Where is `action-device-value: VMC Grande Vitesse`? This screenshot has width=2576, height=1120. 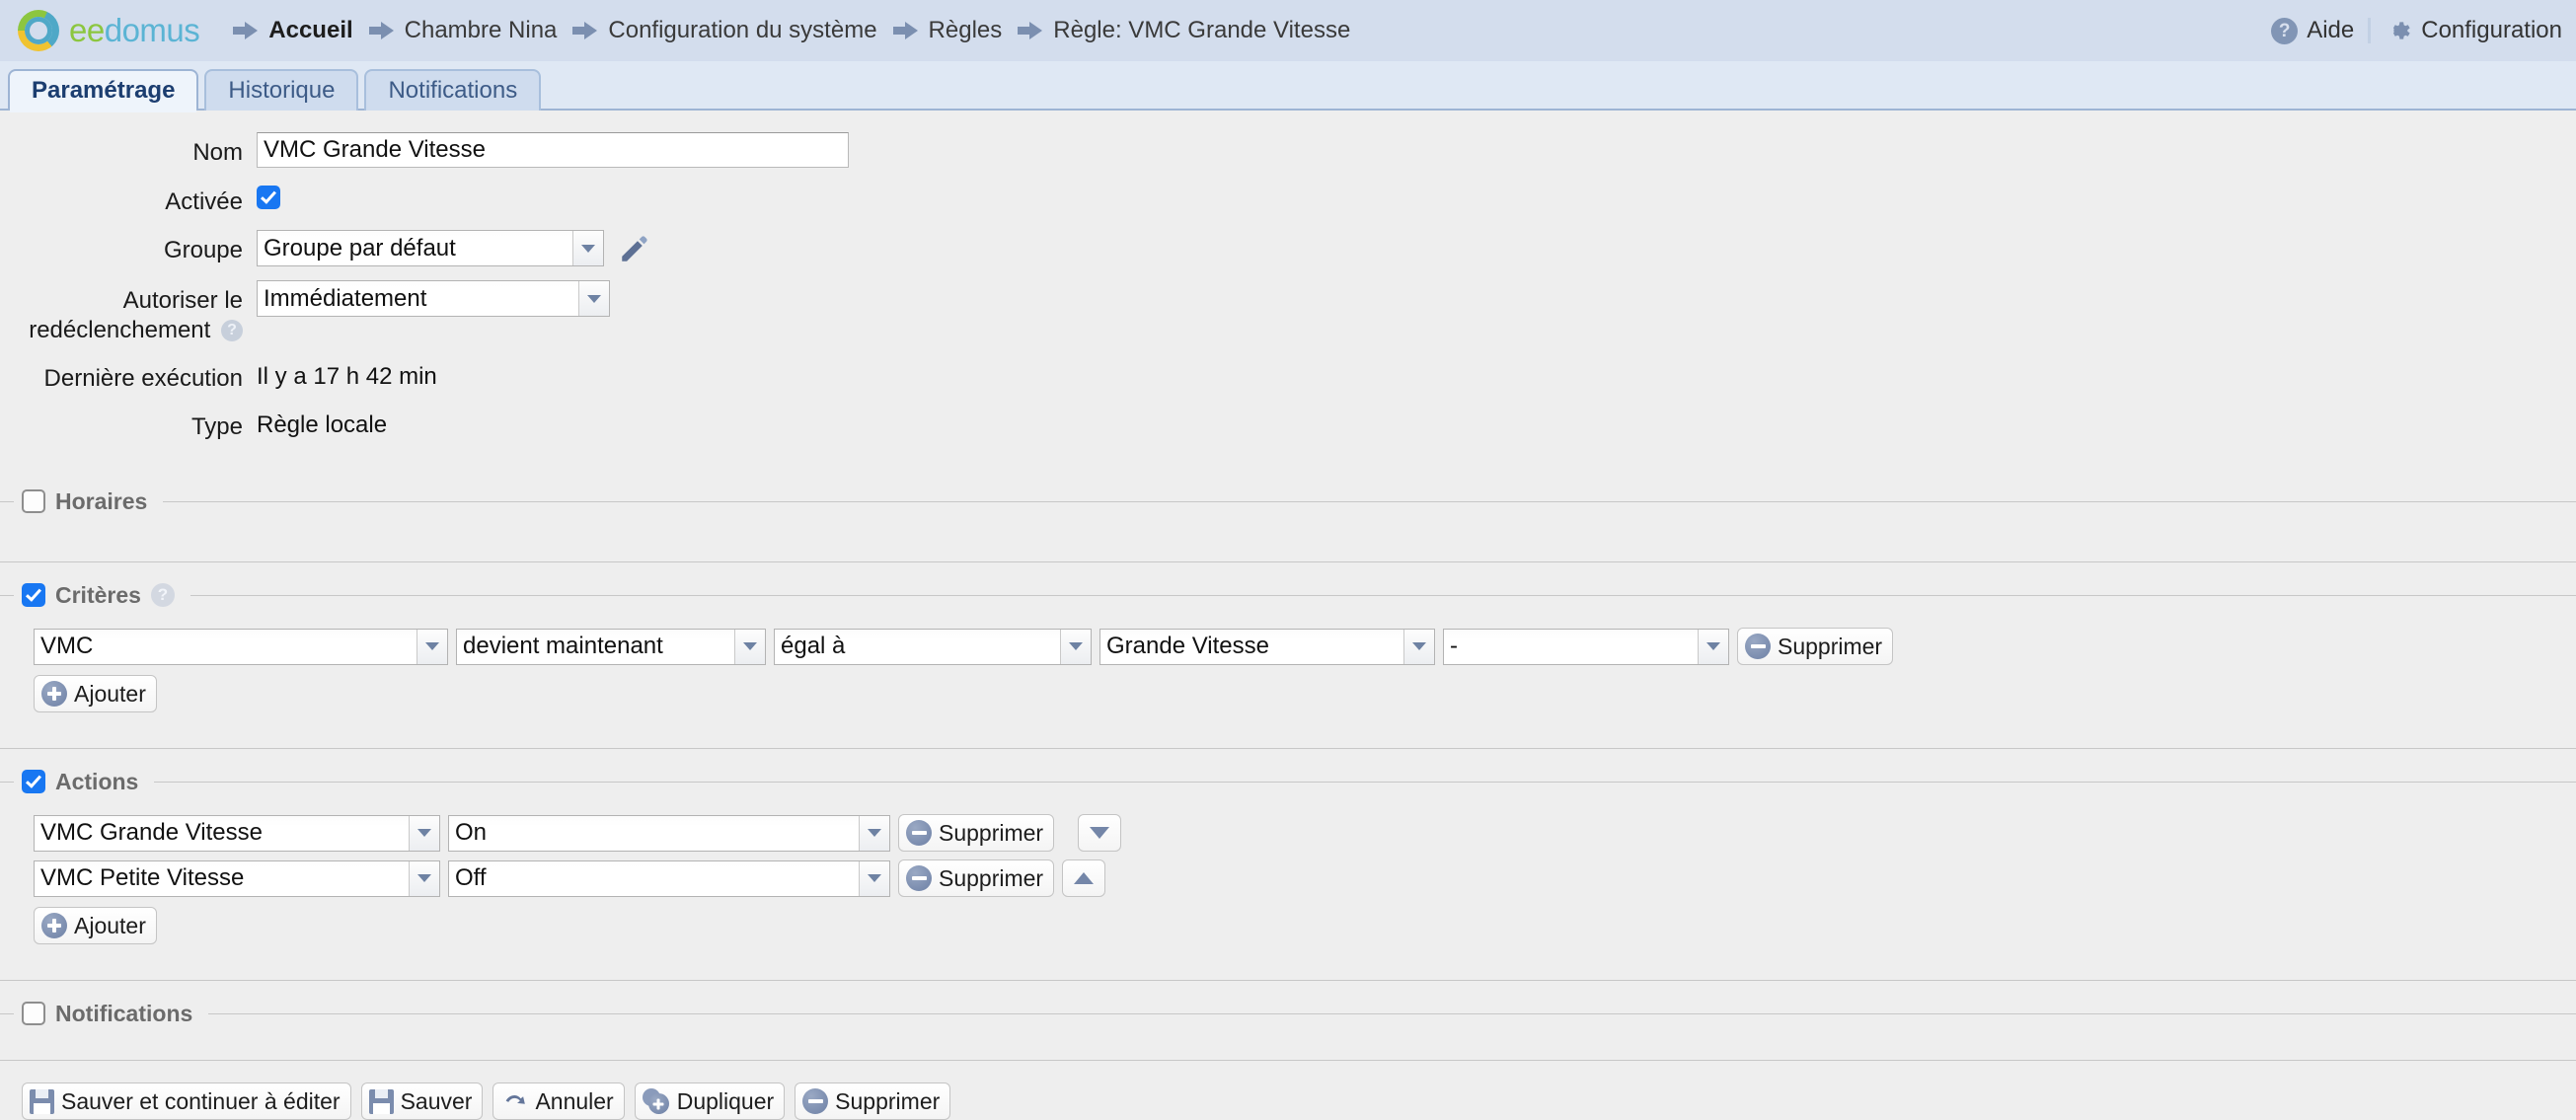
action-device-value: VMC Grande Vitesse is located at coordinates (222, 833).